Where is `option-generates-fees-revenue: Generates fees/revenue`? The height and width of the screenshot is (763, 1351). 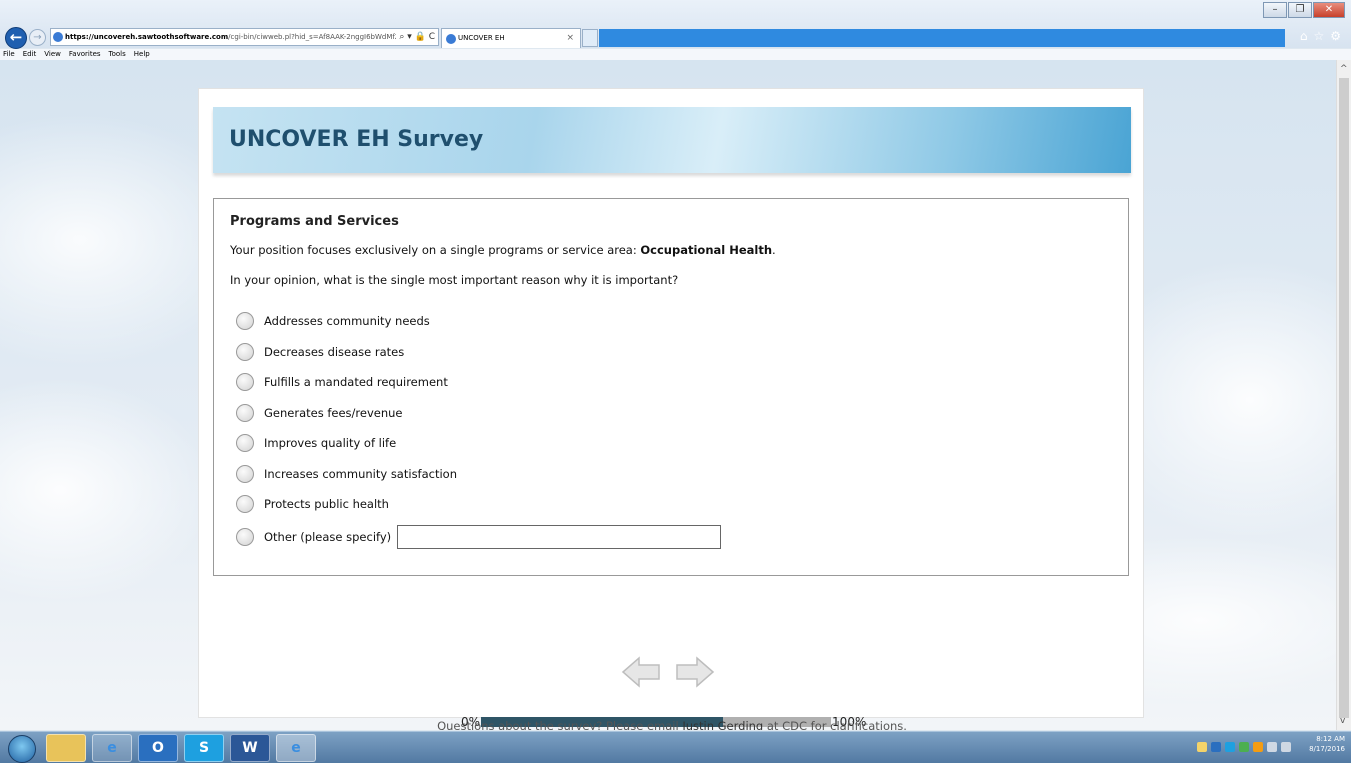 option-generates-fees-revenue: Generates fees/revenue is located at coordinates (319, 413).